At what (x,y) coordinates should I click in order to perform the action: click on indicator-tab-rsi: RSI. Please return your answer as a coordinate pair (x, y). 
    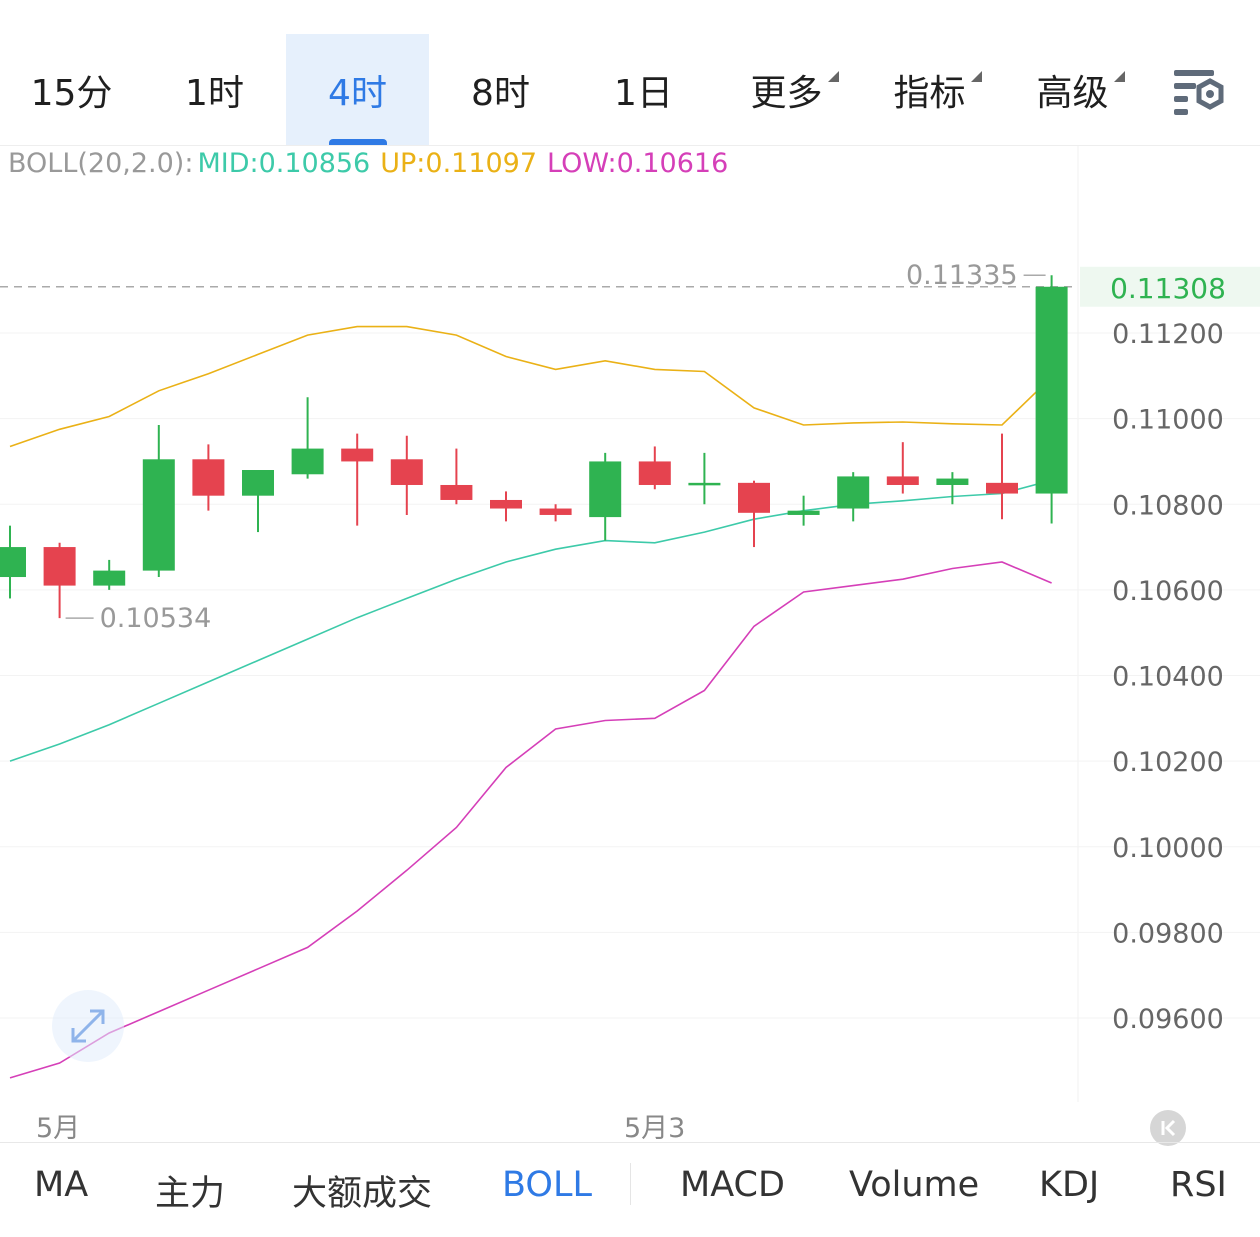
    Looking at the image, I should click on (1198, 1185).